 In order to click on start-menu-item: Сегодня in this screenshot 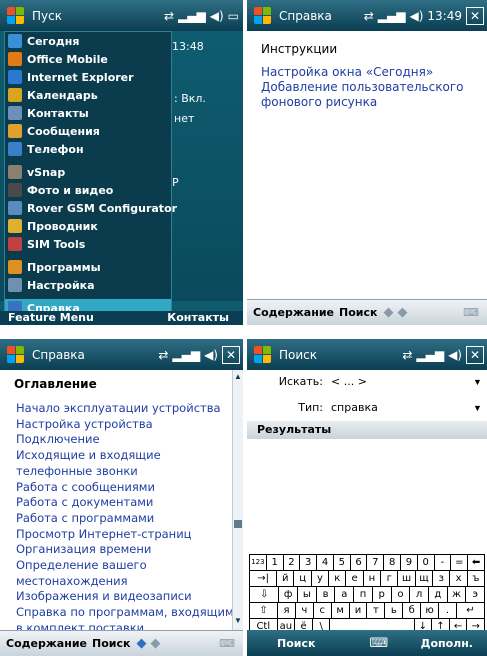, I will do `click(88, 41)`.